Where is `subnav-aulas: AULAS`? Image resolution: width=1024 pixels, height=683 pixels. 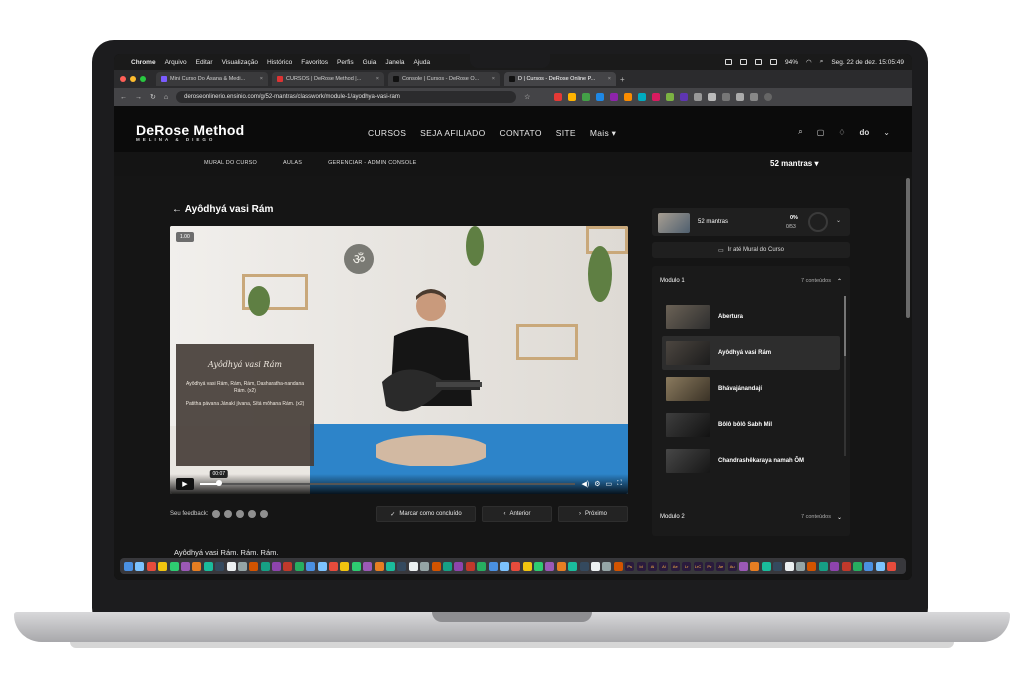 subnav-aulas: AULAS is located at coordinates (292, 163).